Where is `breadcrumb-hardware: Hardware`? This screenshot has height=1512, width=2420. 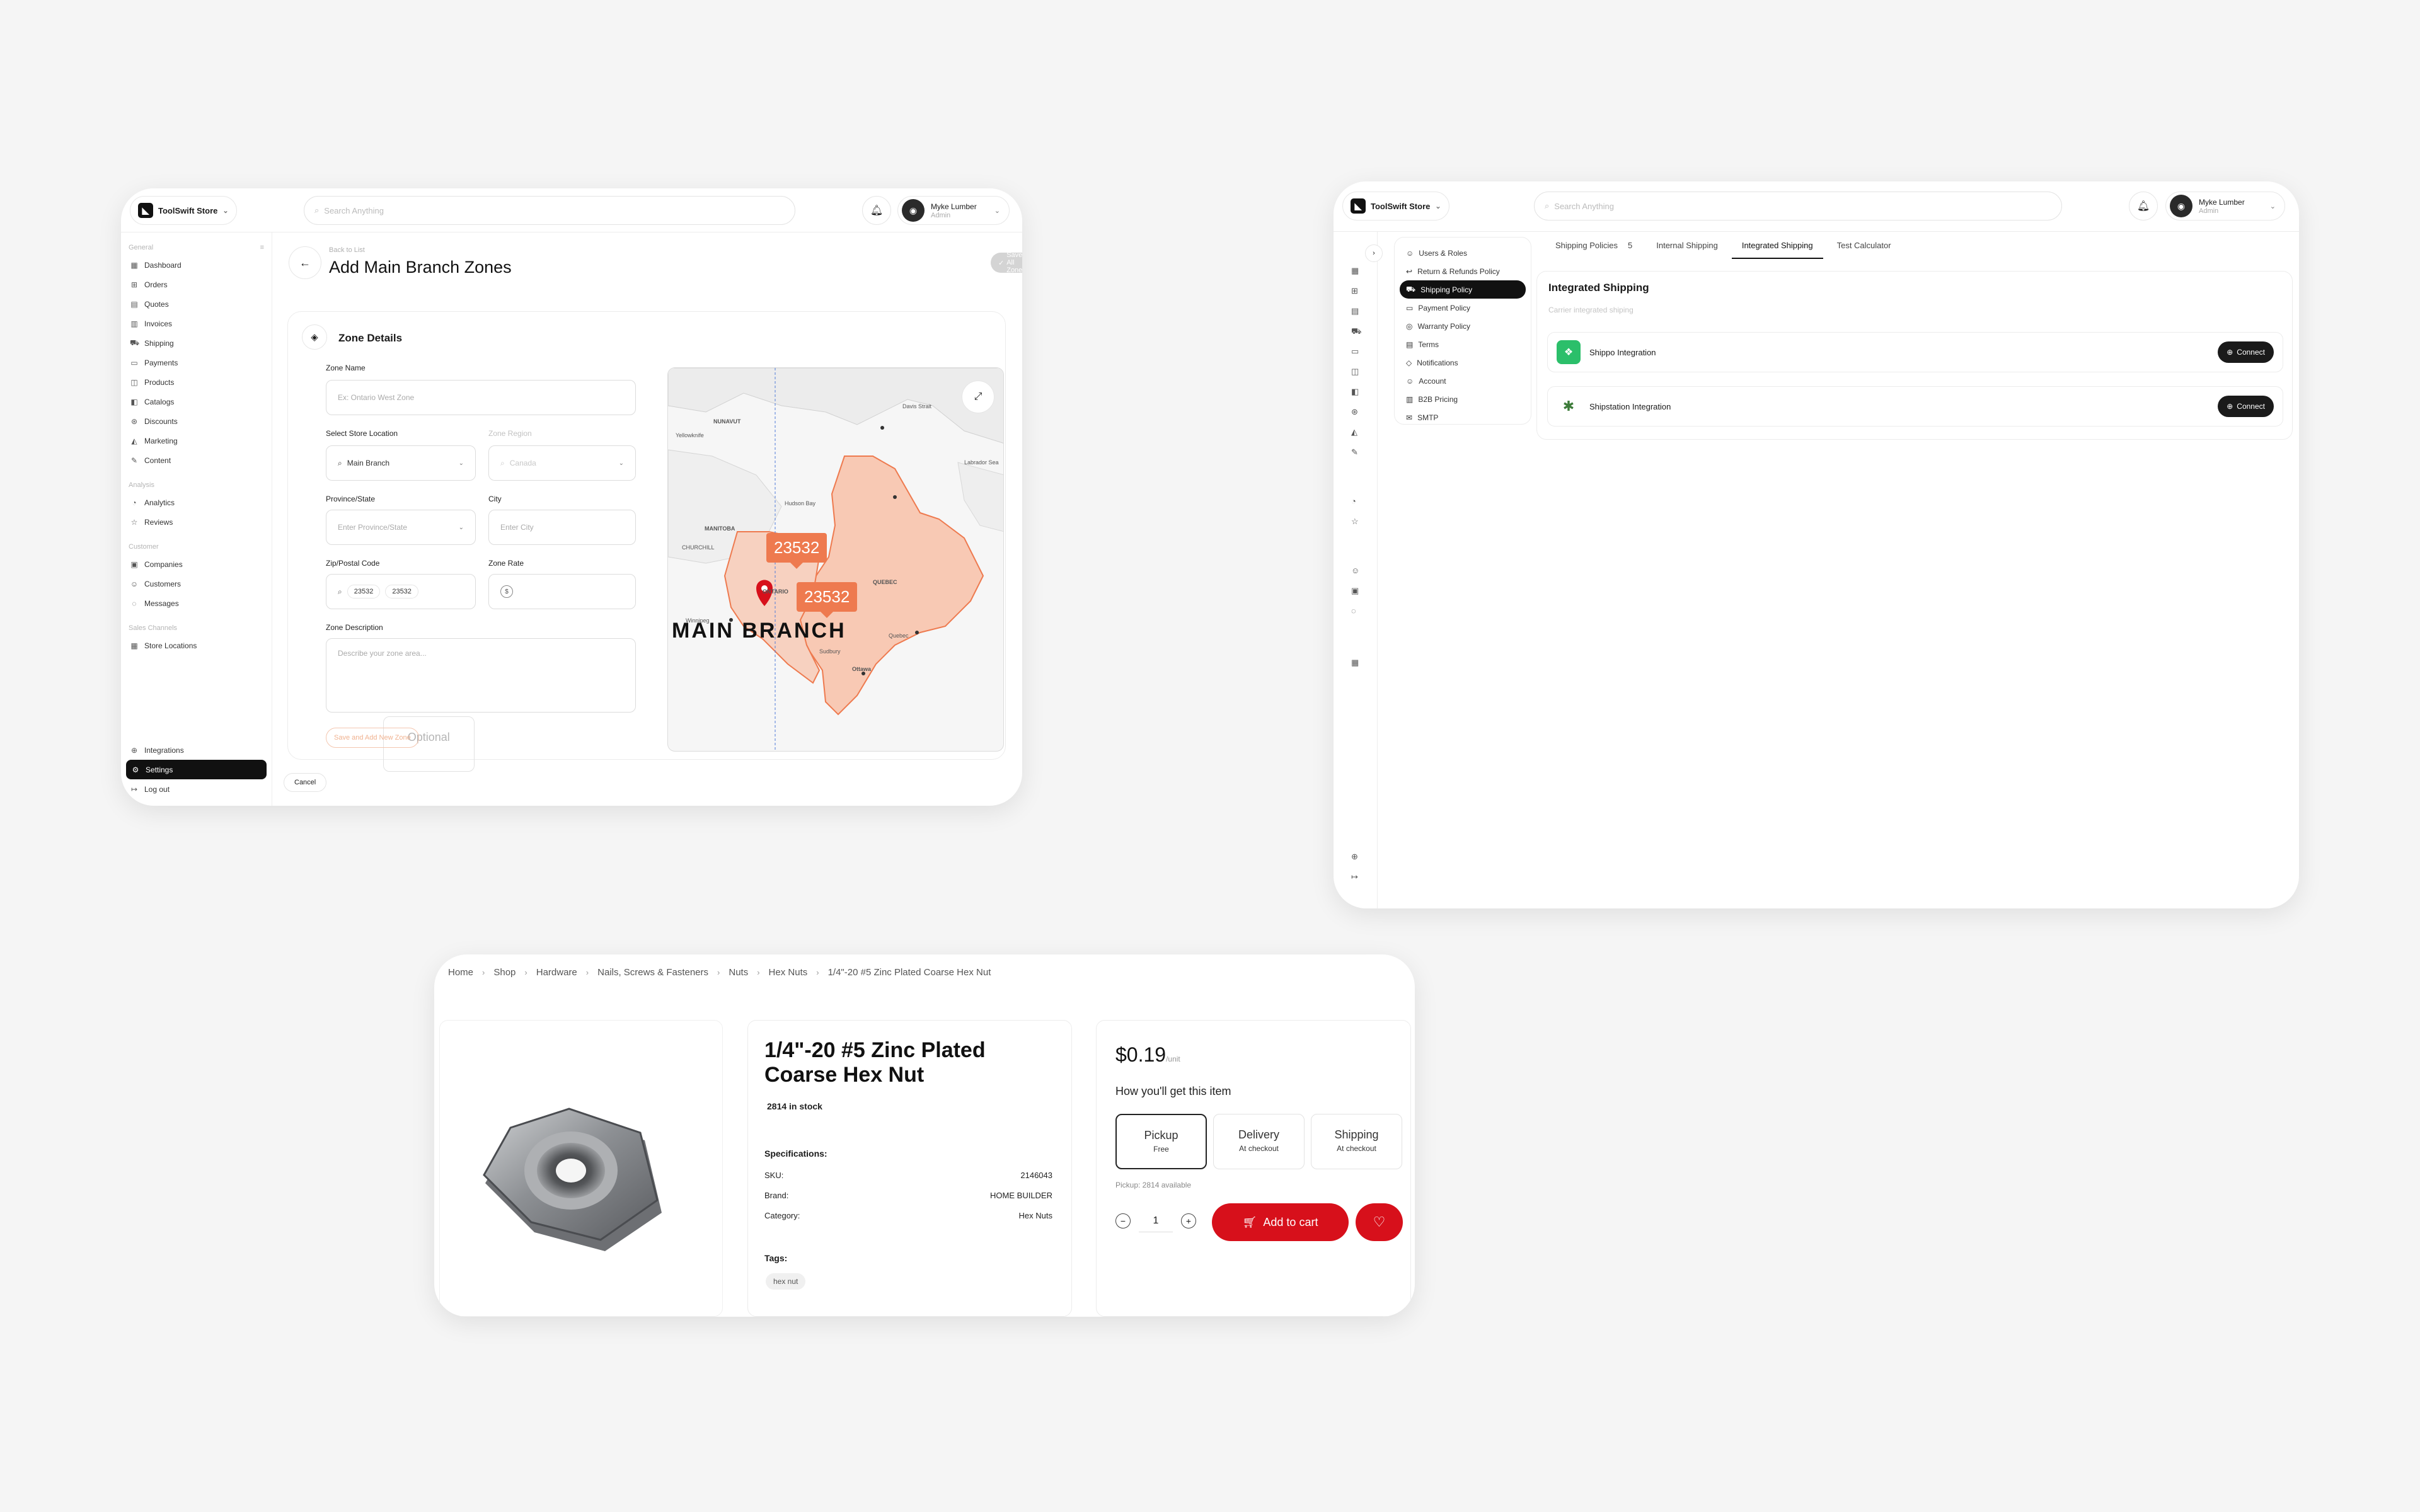
breadcrumb-hardware: Hardware is located at coordinates (556, 972).